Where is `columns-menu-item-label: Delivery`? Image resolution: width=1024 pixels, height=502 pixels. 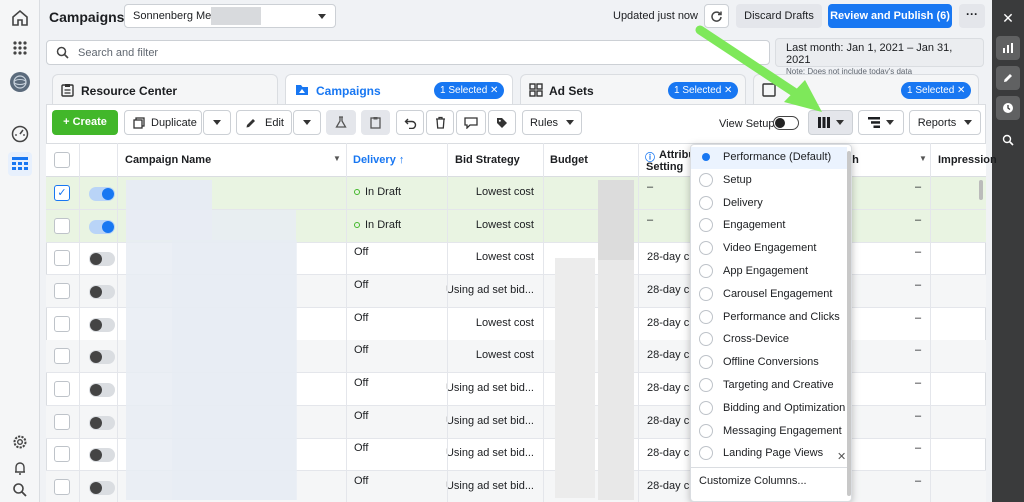
columns-menu-item-label: Delivery is located at coordinates (743, 202).